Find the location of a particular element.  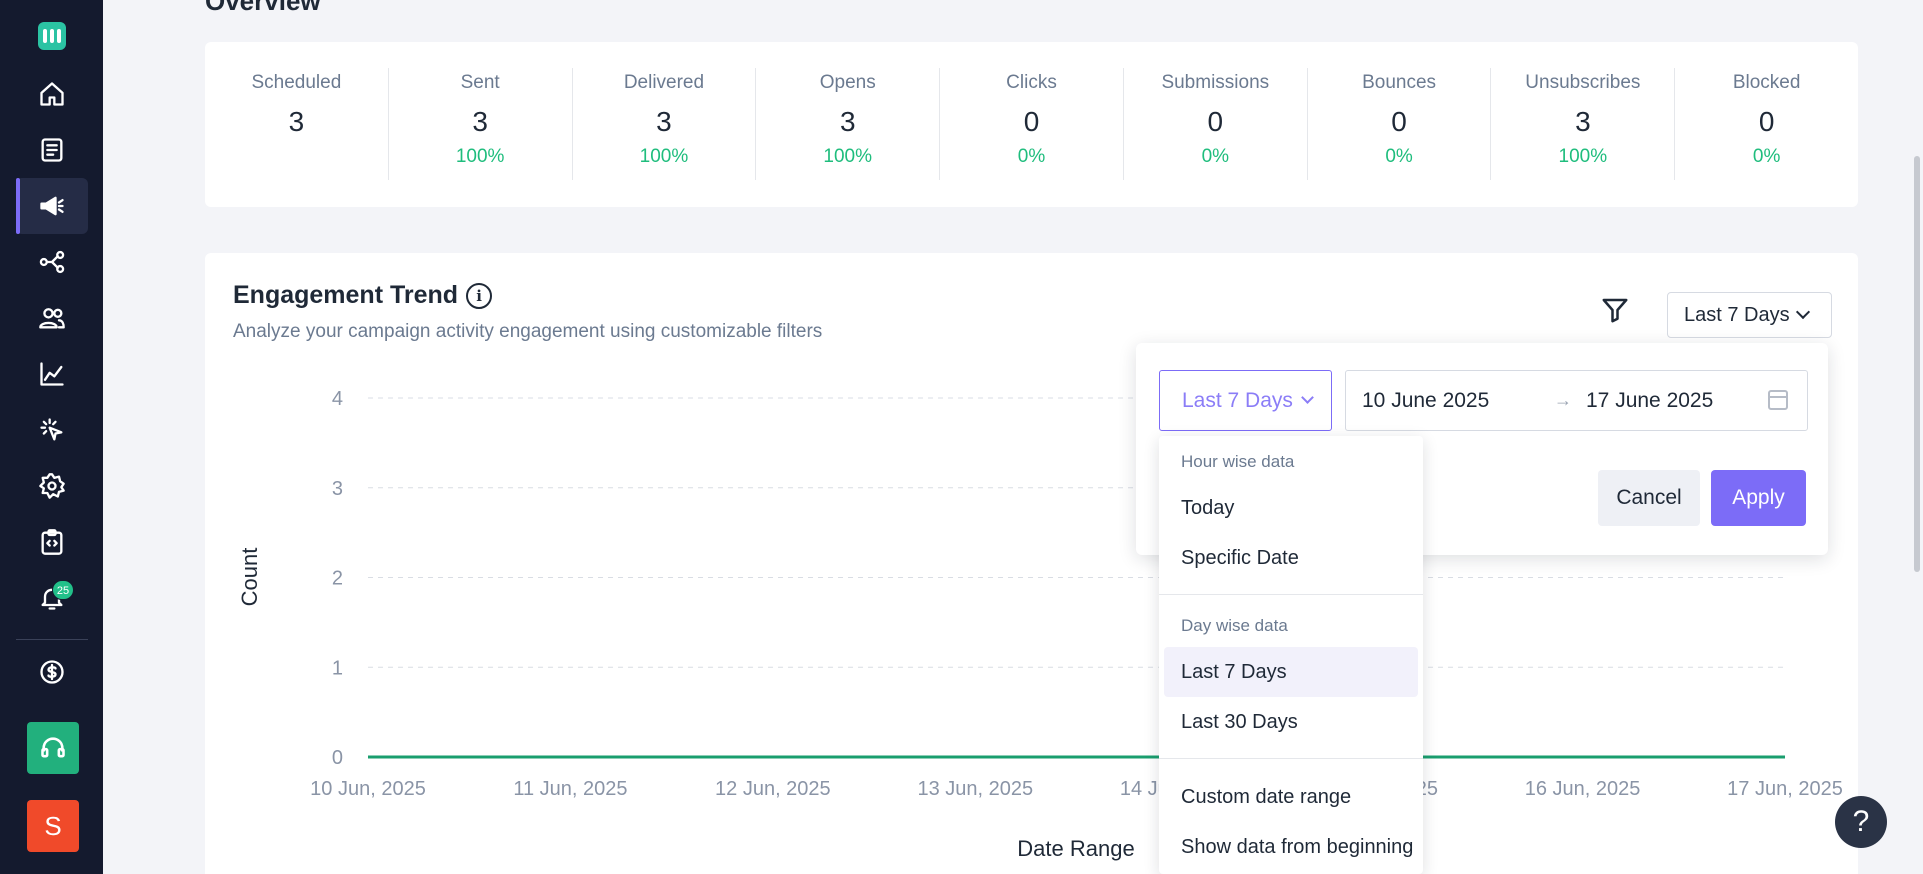

menu-item-specific-date: Specific Date is located at coordinates (1291, 558).